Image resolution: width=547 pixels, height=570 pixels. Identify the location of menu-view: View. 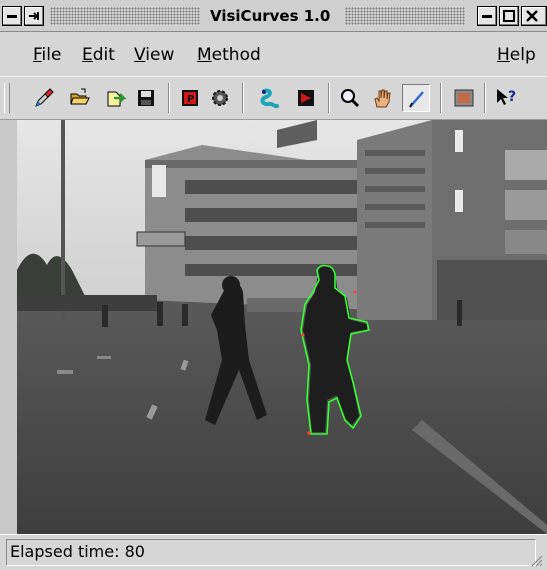
(154, 55).